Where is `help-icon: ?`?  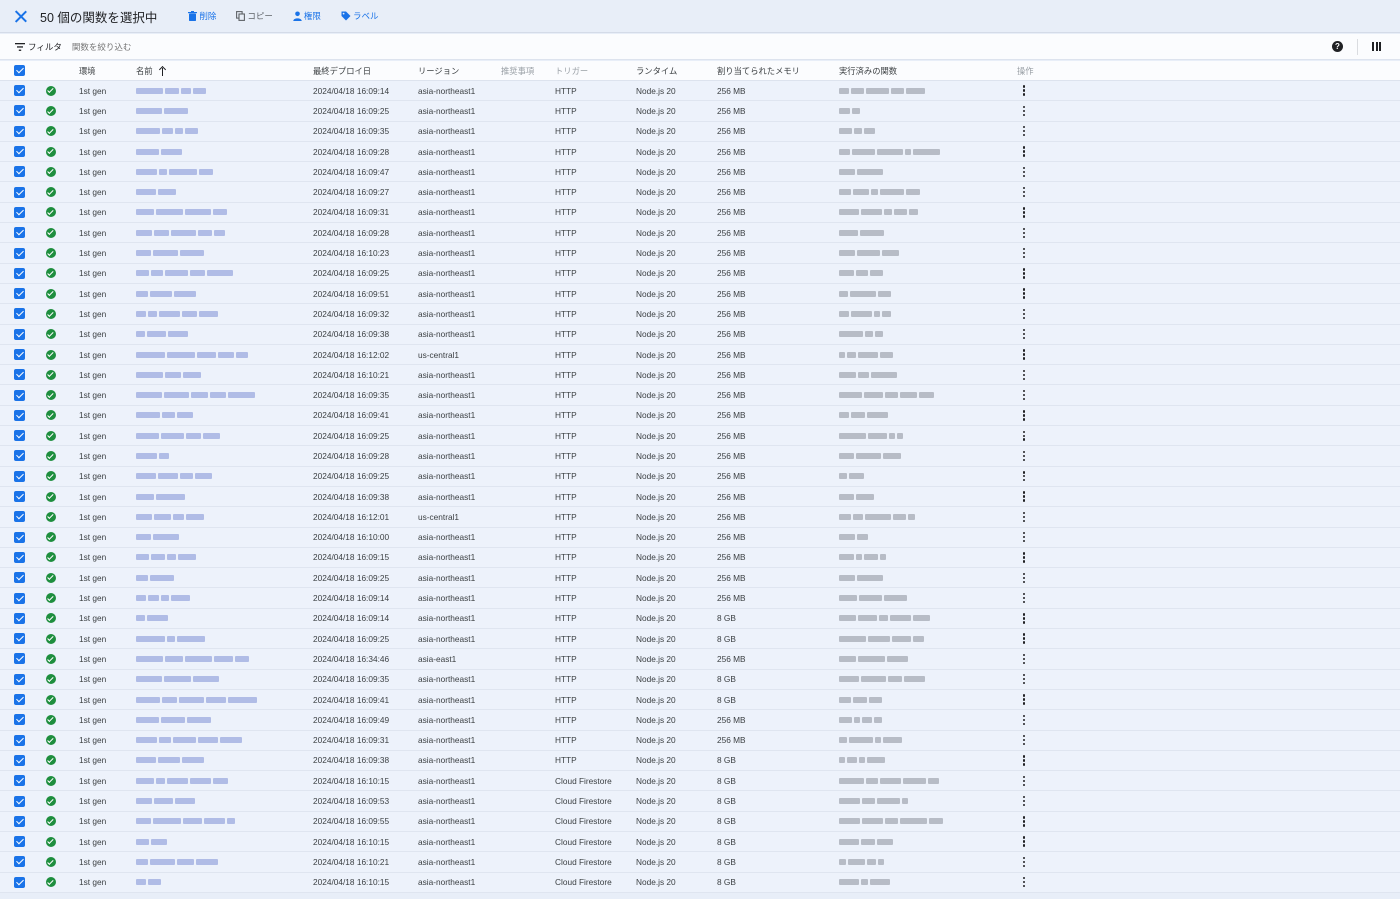
help-icon: ? is located at coordinates (1337, 46).